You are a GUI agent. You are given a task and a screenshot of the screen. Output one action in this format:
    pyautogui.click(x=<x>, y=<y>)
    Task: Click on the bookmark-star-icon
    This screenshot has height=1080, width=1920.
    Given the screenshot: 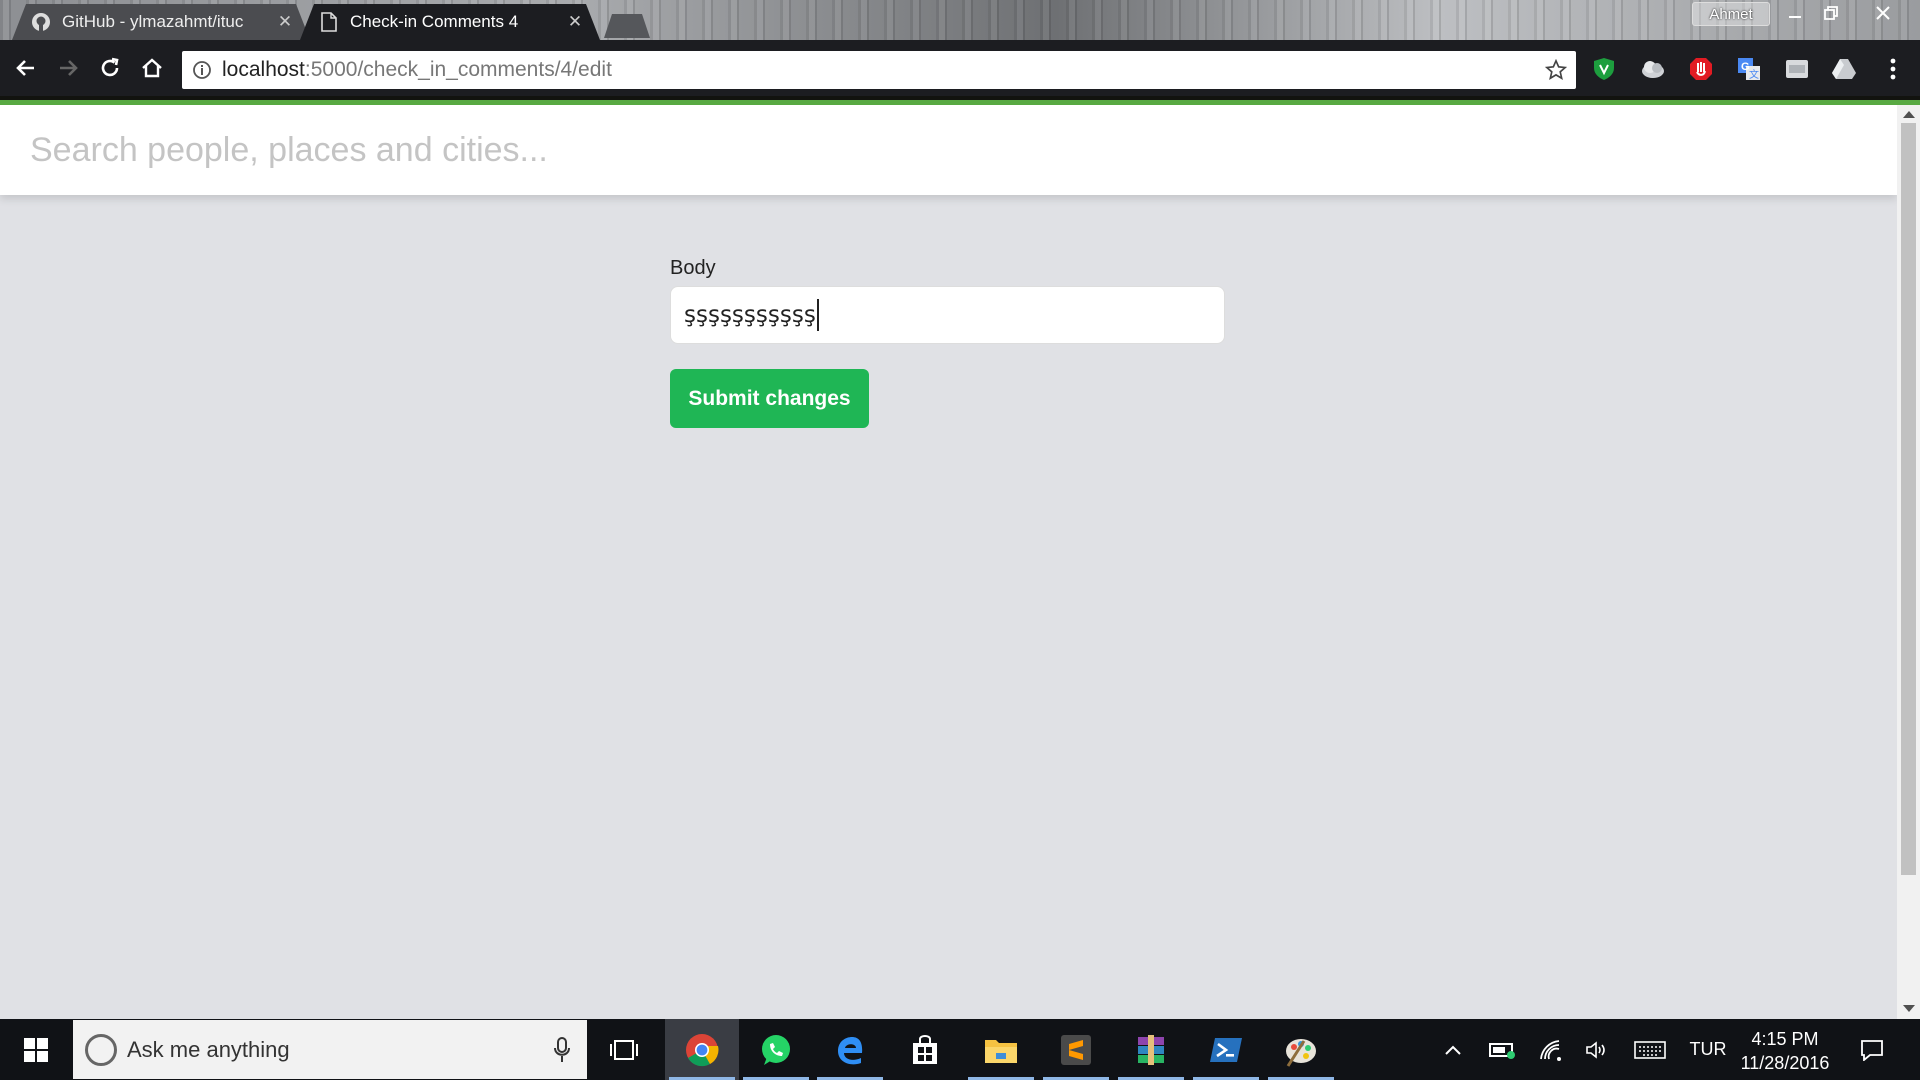 What is the action you would take?
    pyautogui.click(x=1556, y=70)
    